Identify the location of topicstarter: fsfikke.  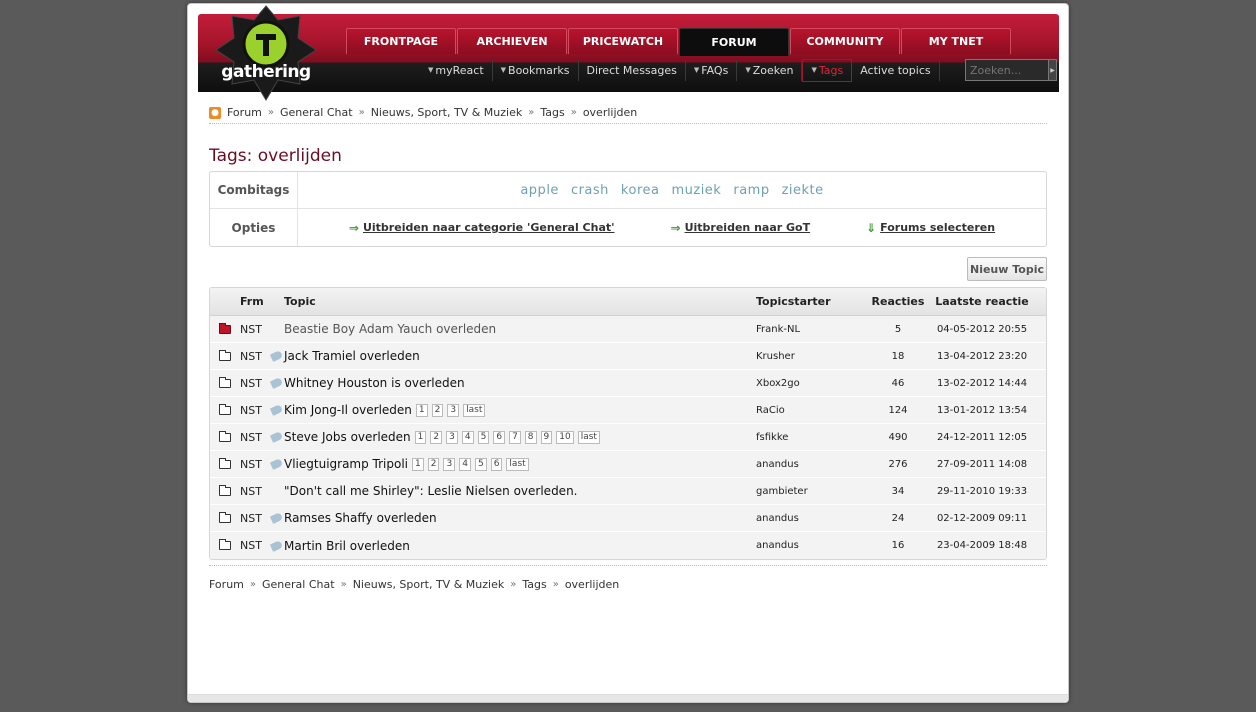
(811, 437).